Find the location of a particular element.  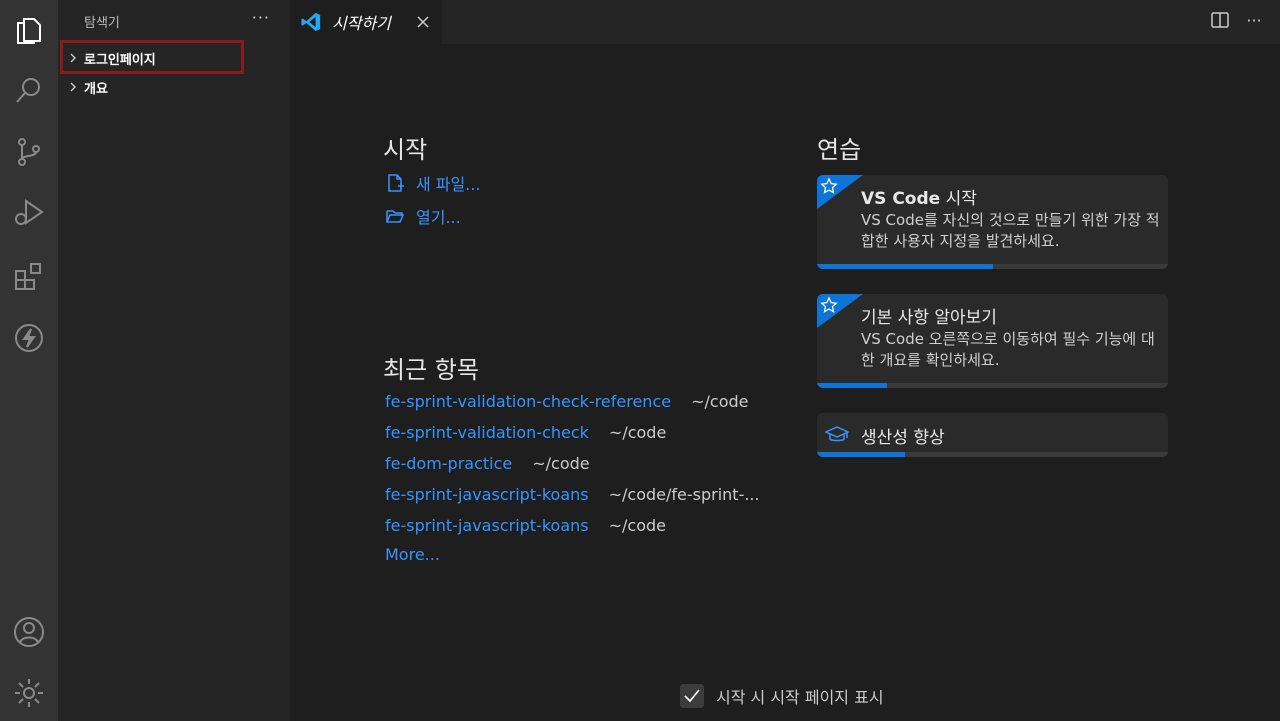

walkthroughs-heading: 연습 is located at coordinates (839, 150).